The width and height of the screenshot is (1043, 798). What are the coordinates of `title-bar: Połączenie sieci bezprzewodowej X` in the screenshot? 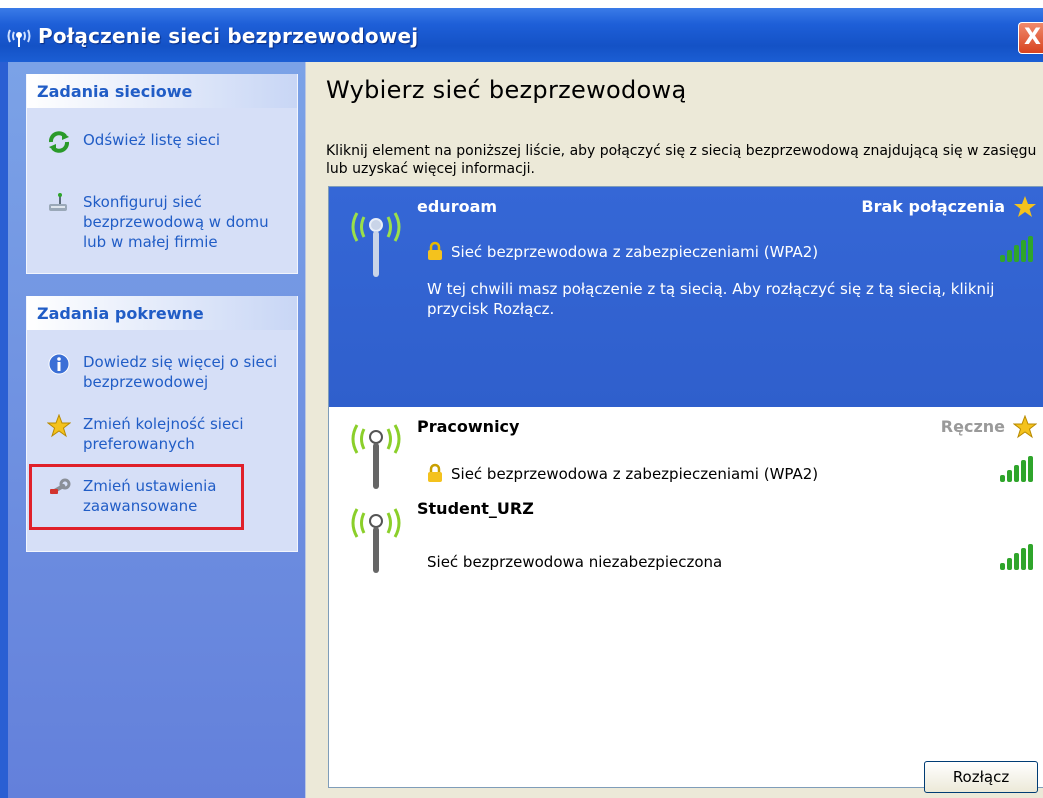 It's located at (521, 31).